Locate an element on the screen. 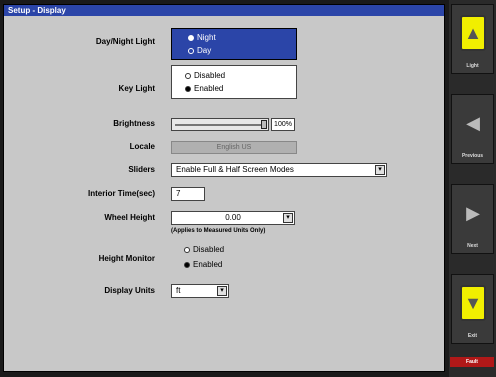  key-light-option-disabled: Disabled is located at coordinates (205, 75).